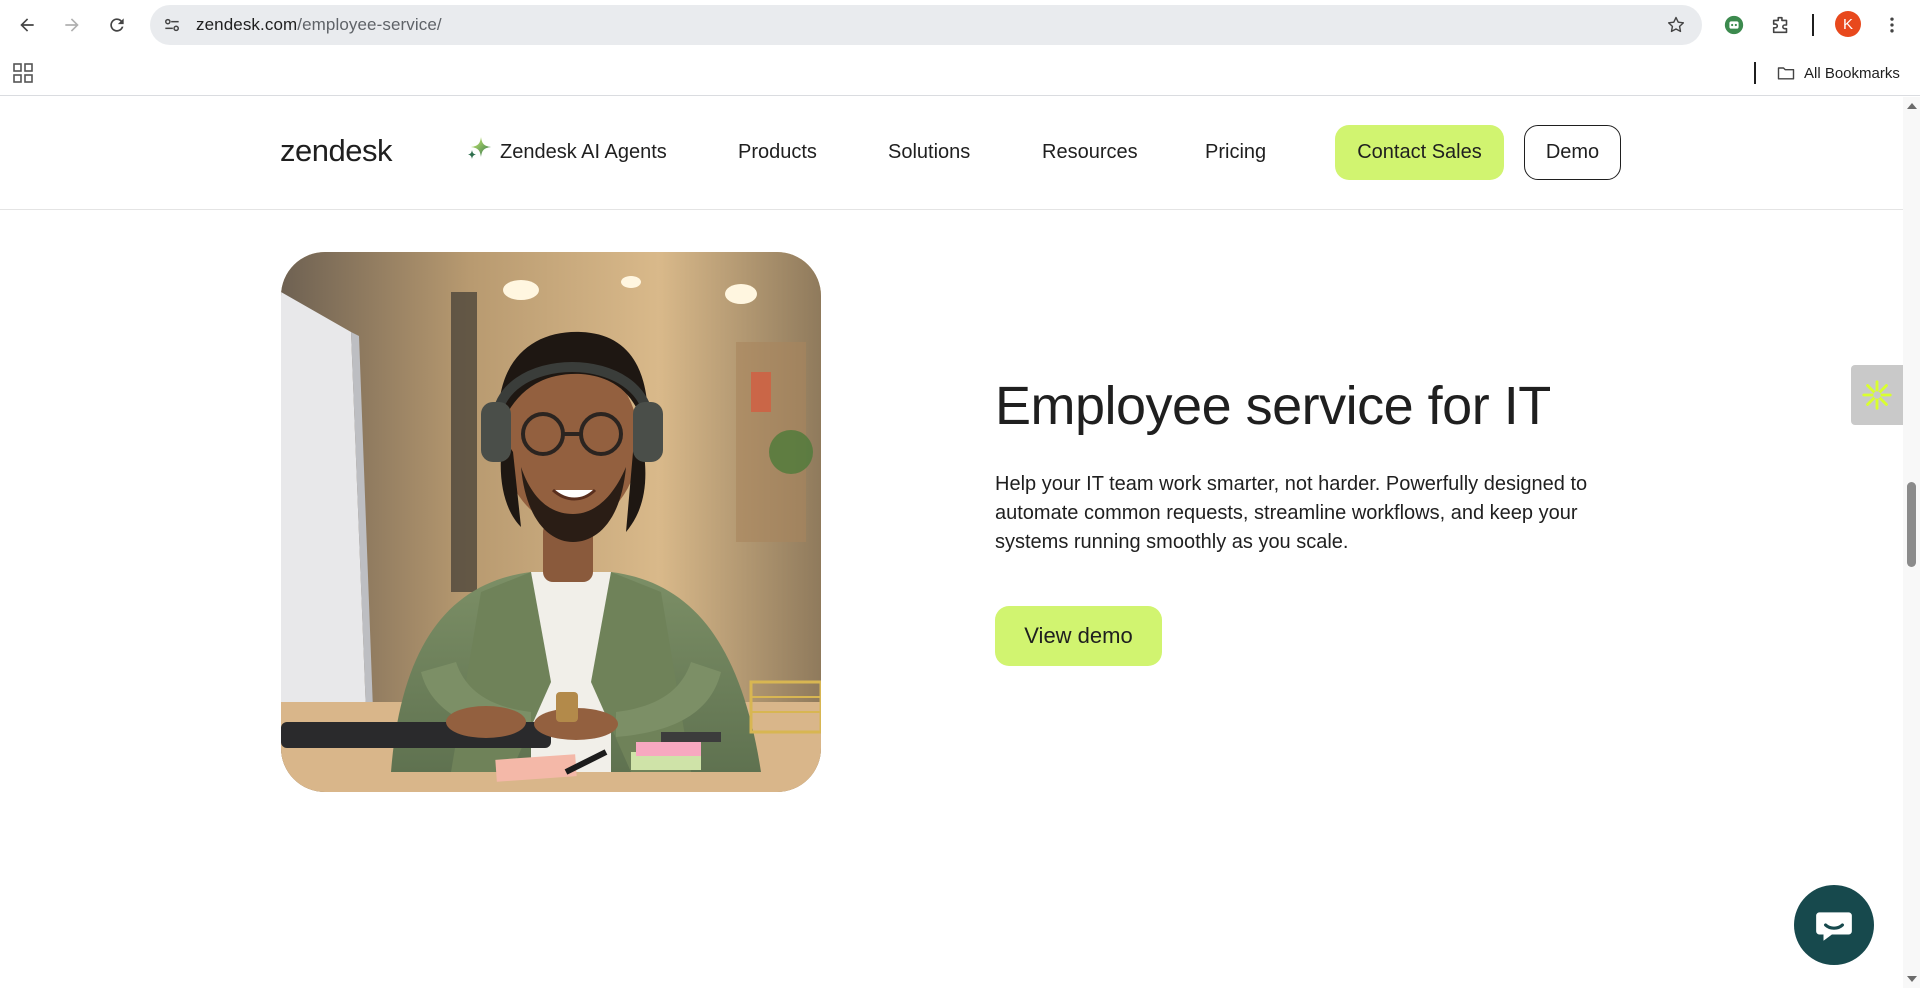 The width and height of the screenshot is (1920, 988). What do you see at coordinates (1235, 152) in the screenshot?
I see `nav-pricing: Pricing` at bounding box center [1235, 152].